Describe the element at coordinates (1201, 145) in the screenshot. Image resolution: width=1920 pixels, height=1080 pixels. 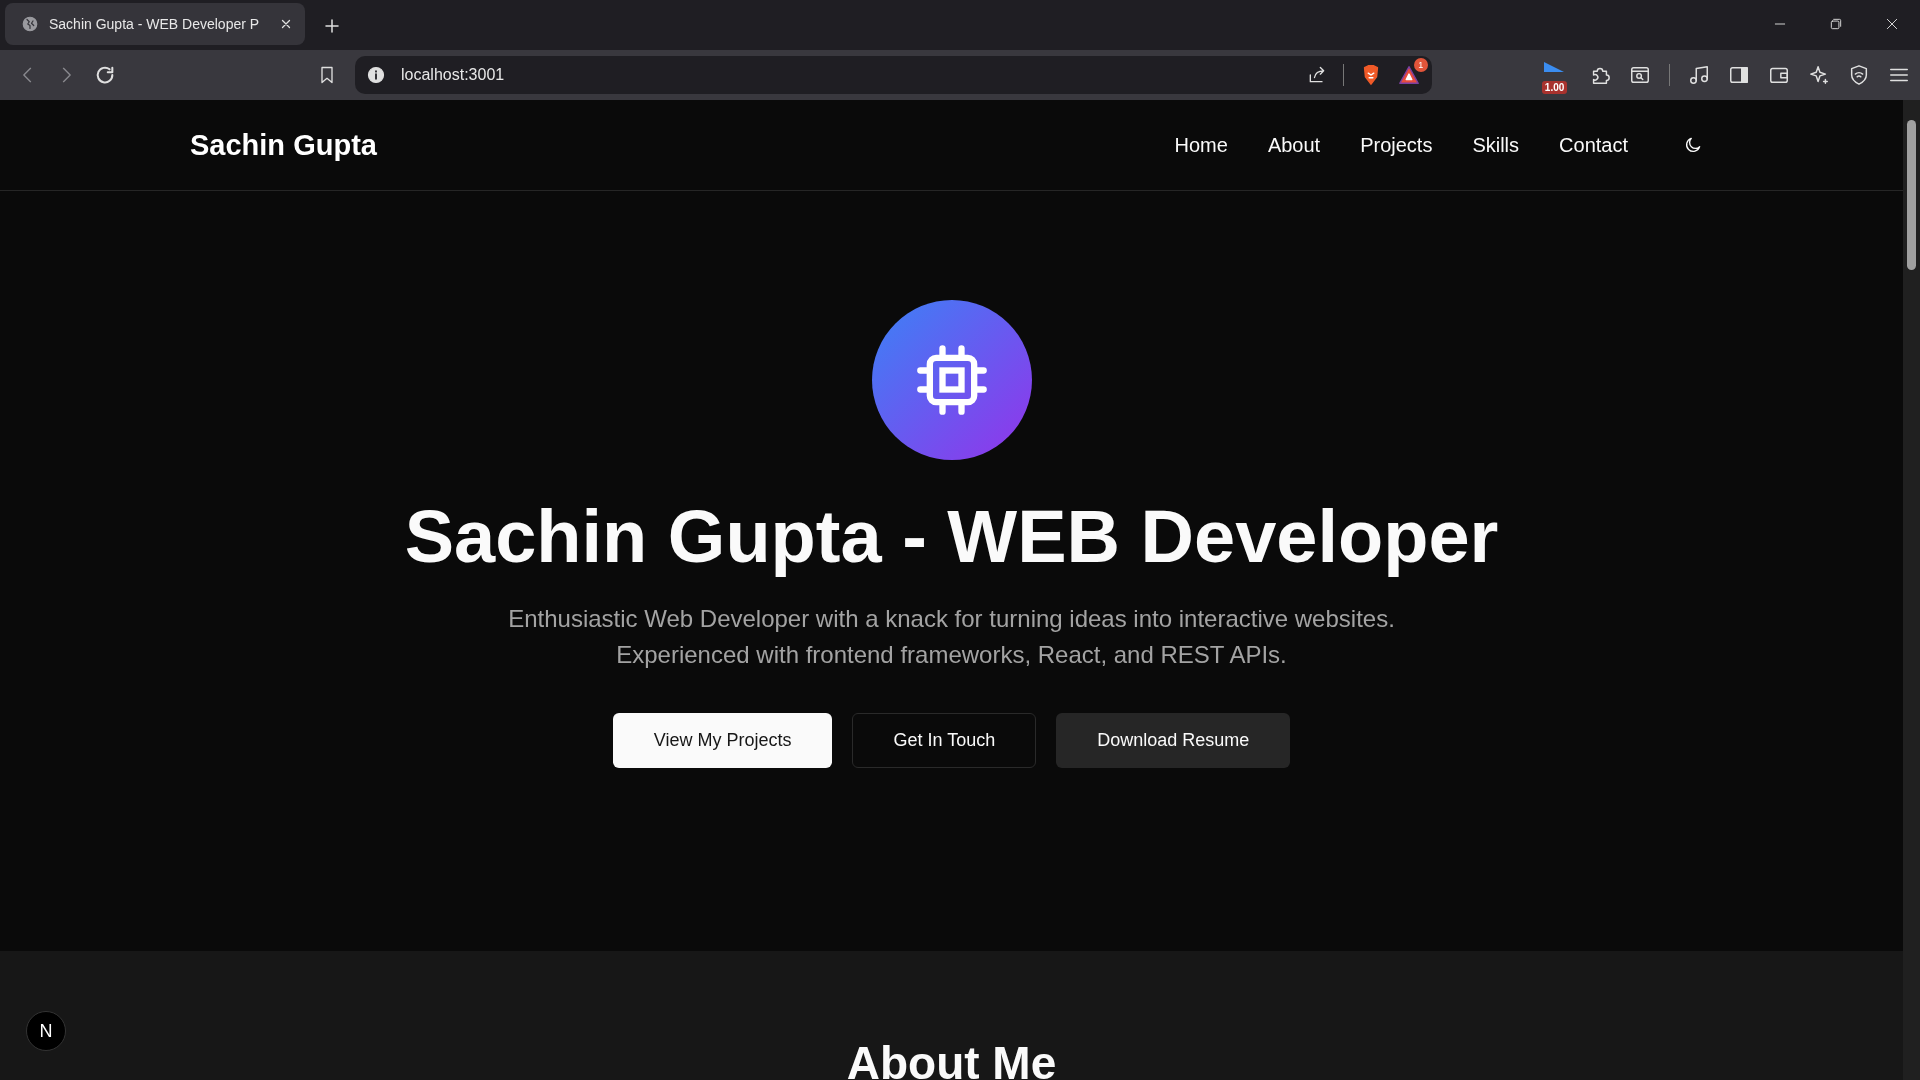
I see `nav-link: Home` at that location.